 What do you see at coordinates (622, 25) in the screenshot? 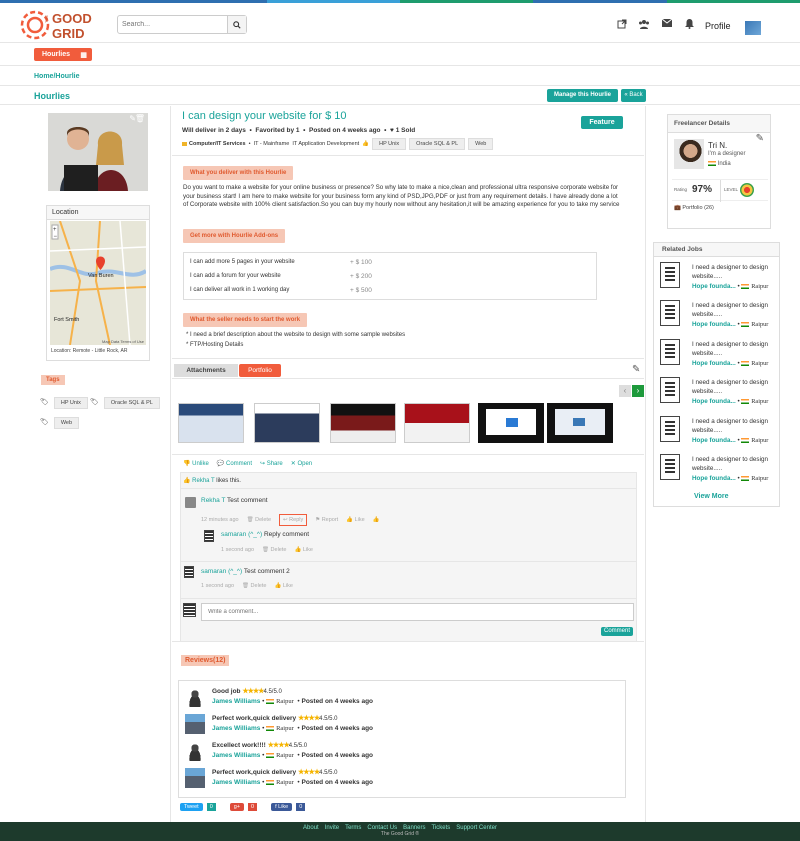
I see `external-link-icon` at bounding box center [622, 25].